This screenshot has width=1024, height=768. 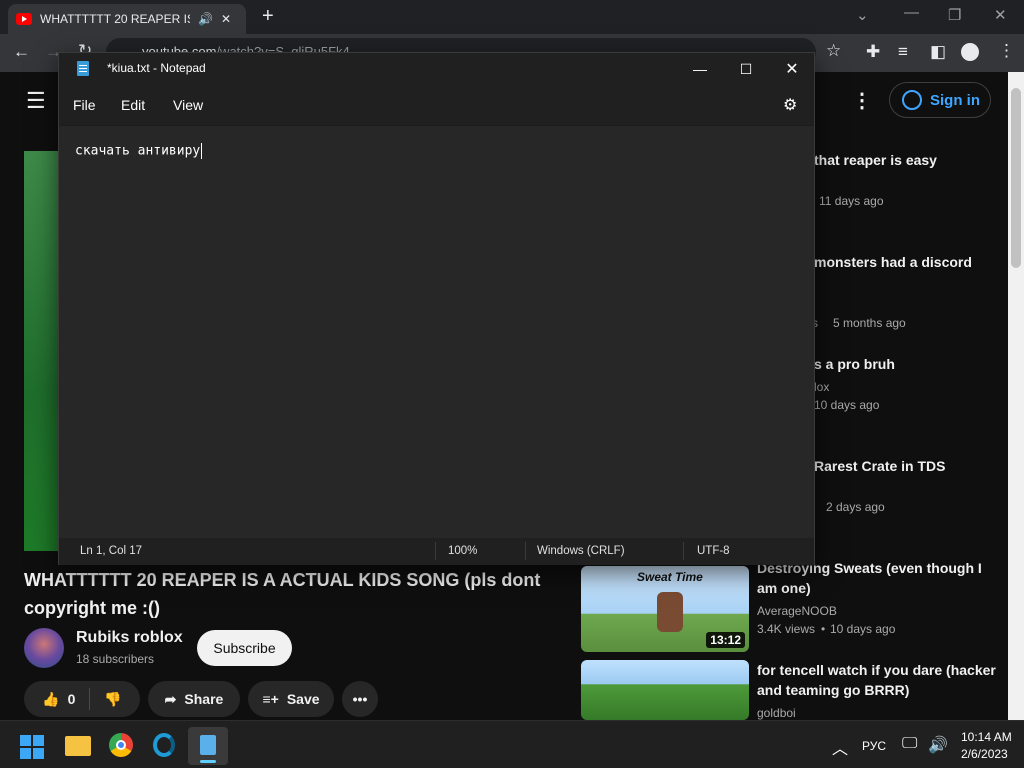 What do you see at coordinates (879, 466) in the screenshot?
I see `rec-title: Rarest Crate in TDS` at bounding box center [879, 466].